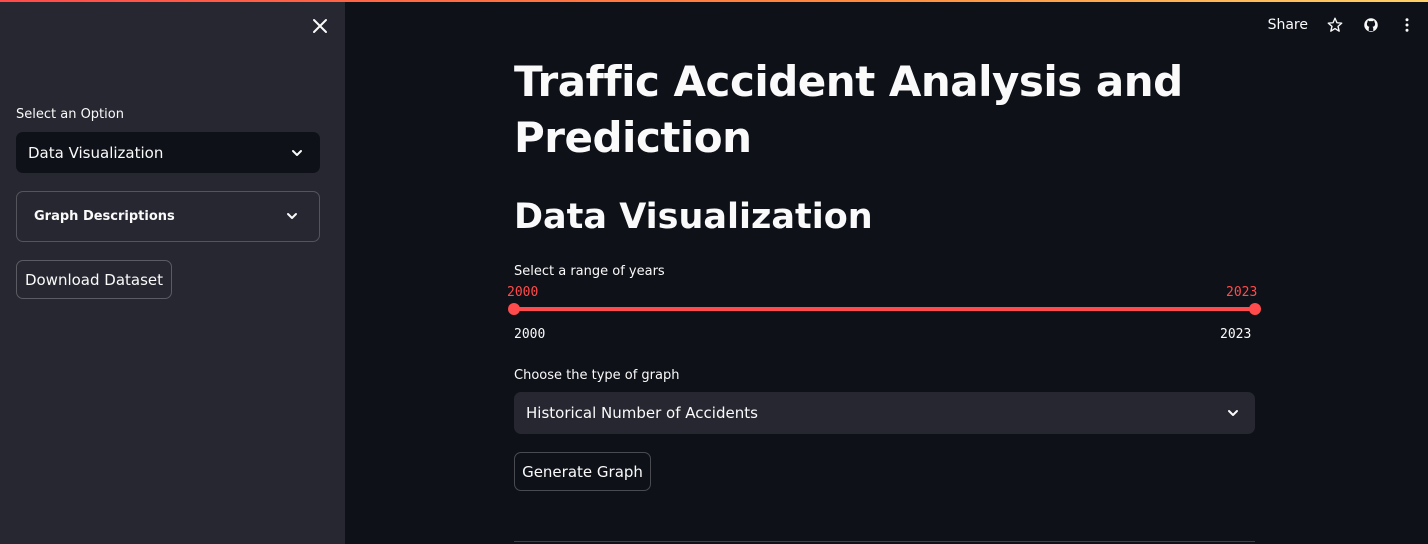  I want to click on top-accent-bar, so click(714, 1).